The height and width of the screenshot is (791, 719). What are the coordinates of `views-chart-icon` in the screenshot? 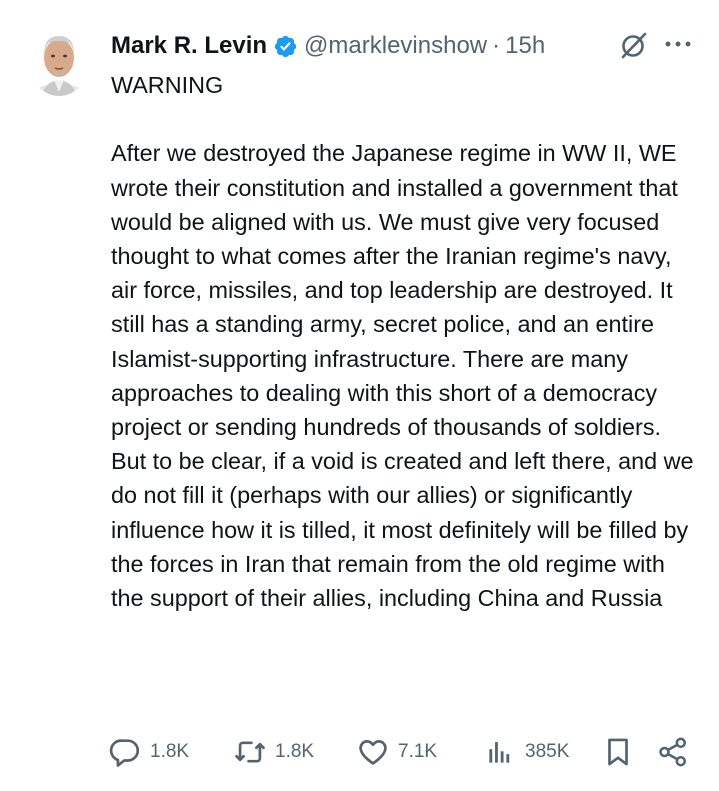 It's located at (499, 752).